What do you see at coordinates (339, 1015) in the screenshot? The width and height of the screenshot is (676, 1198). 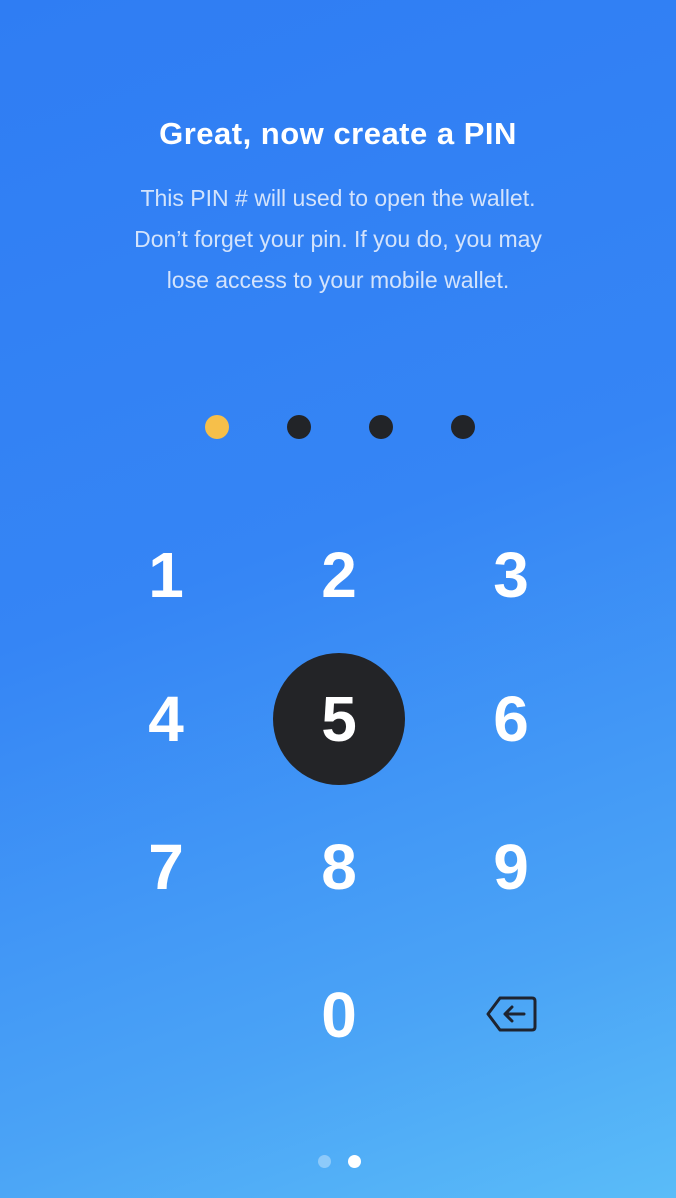 I see `key-0: 0` at bounding box center [339, 1015].